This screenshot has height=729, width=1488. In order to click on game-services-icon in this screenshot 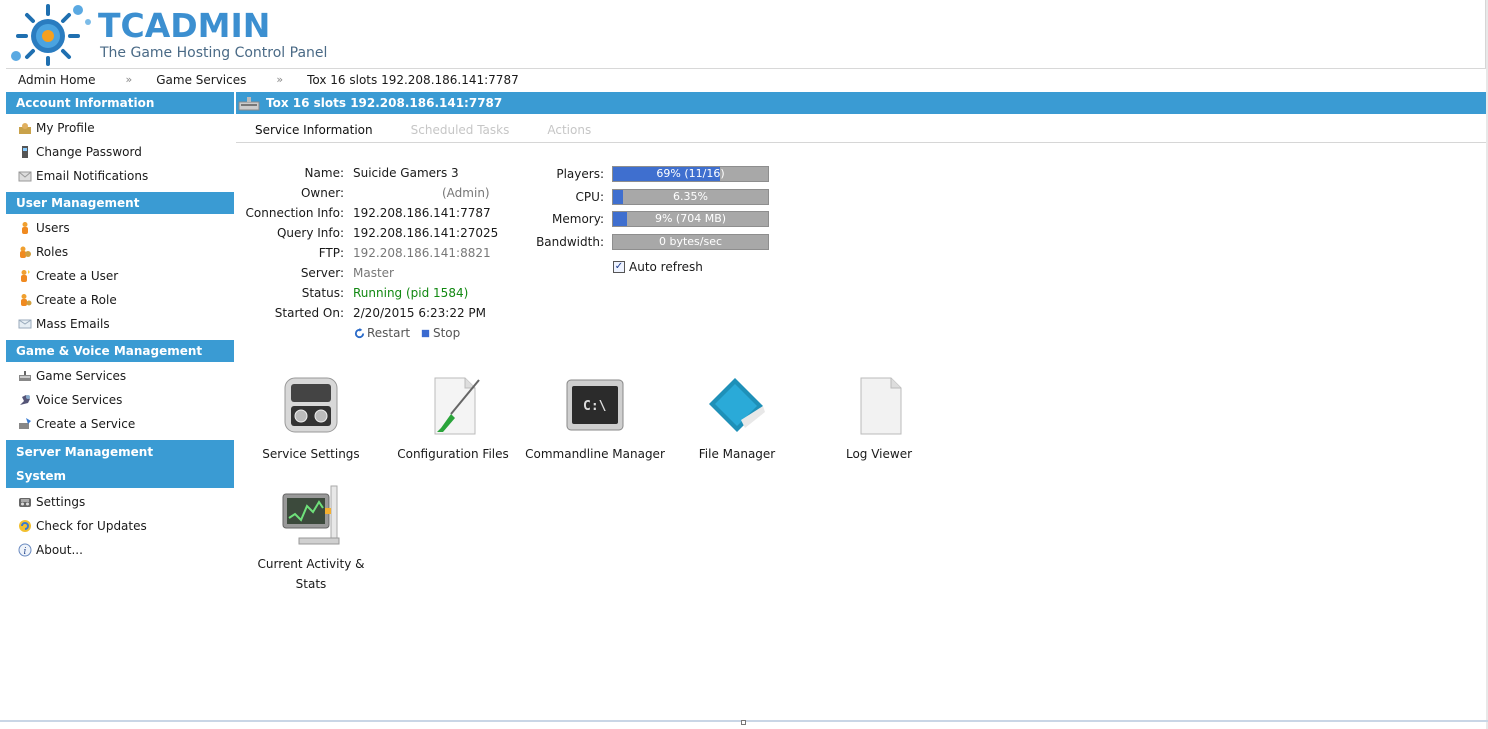, I will do `click(25, 376)`.